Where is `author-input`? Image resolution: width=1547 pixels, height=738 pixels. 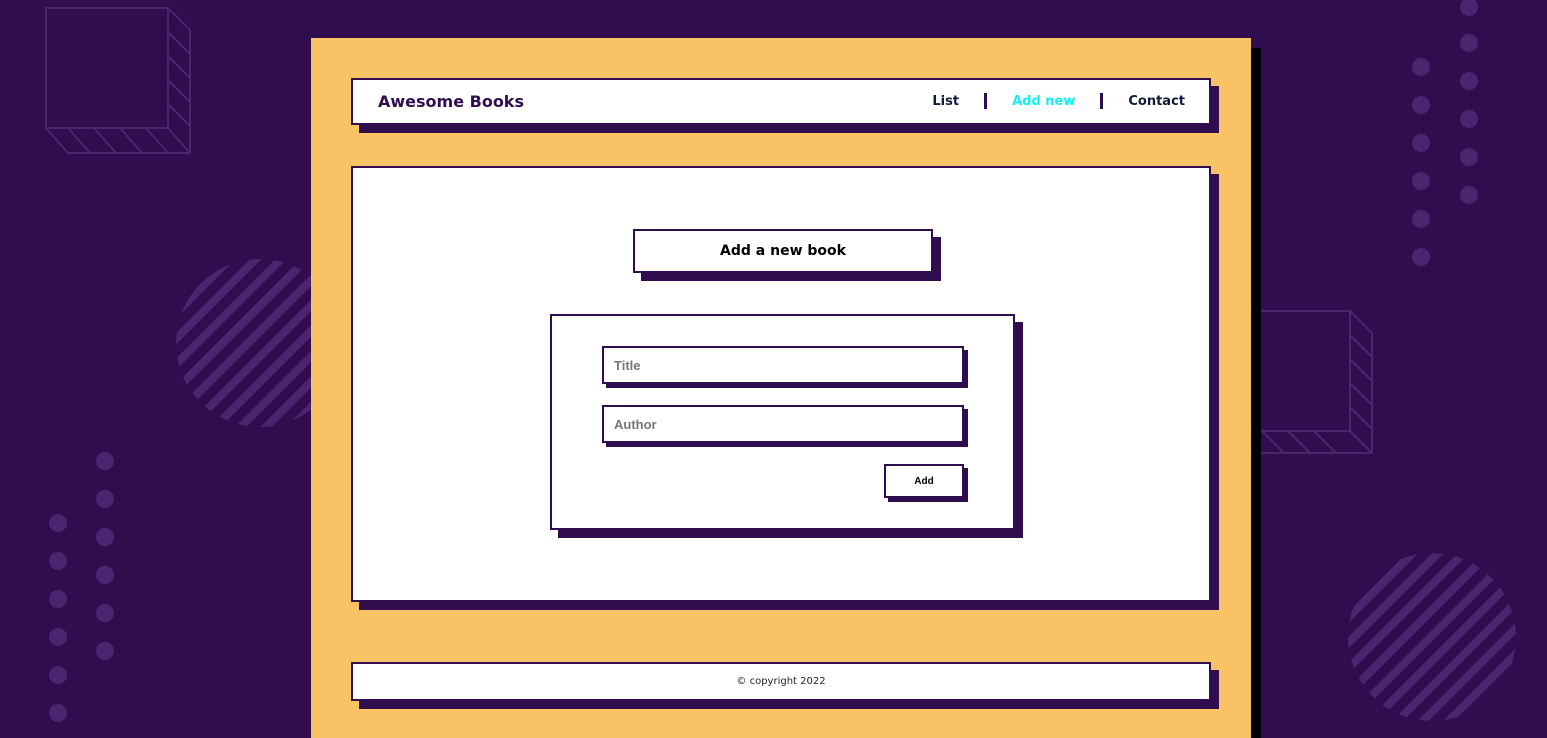 author-input is located at coordinates (783, 424).